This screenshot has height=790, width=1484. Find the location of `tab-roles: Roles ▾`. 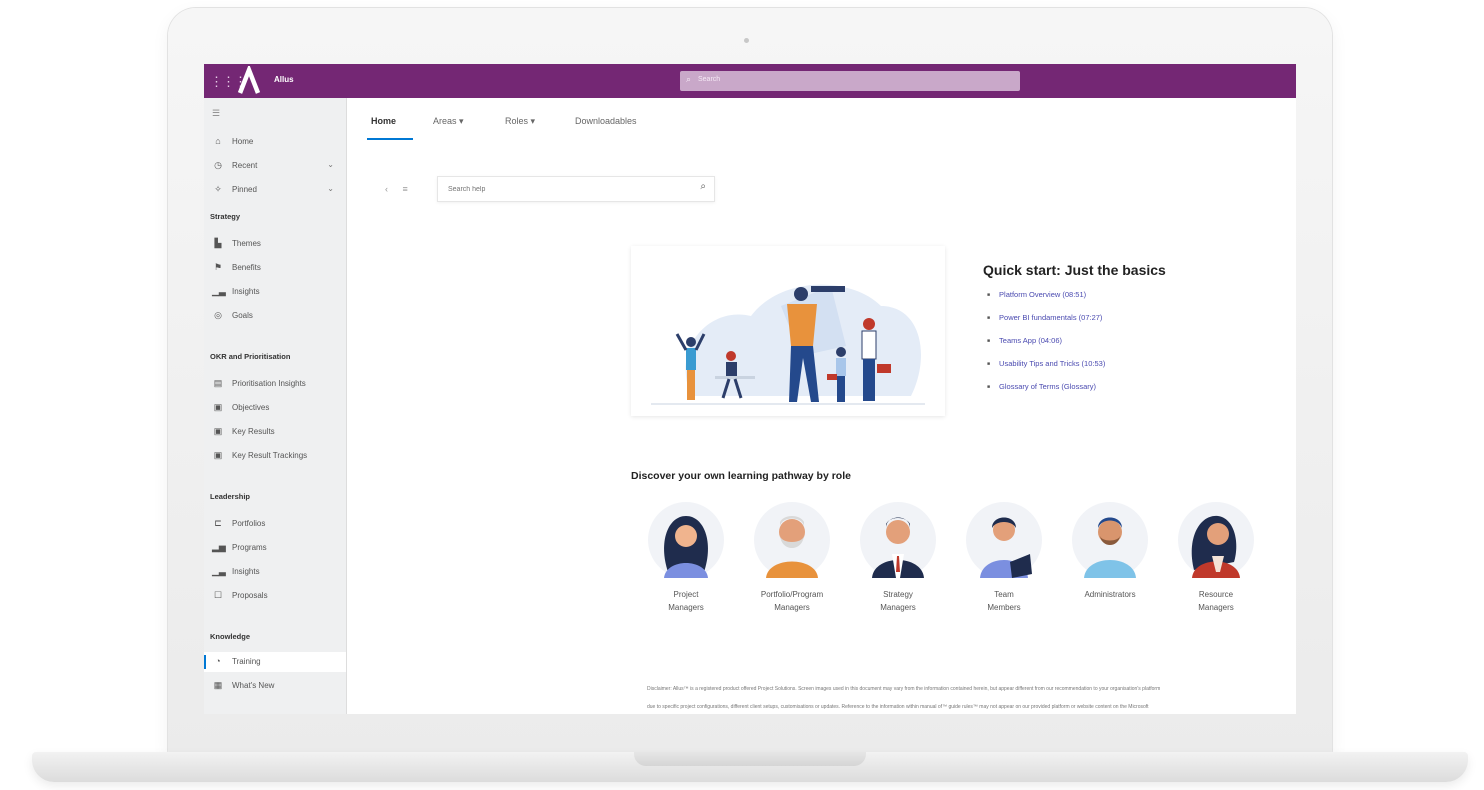

tab-roles: Roles ▾ is located at coordinates (520, 121).